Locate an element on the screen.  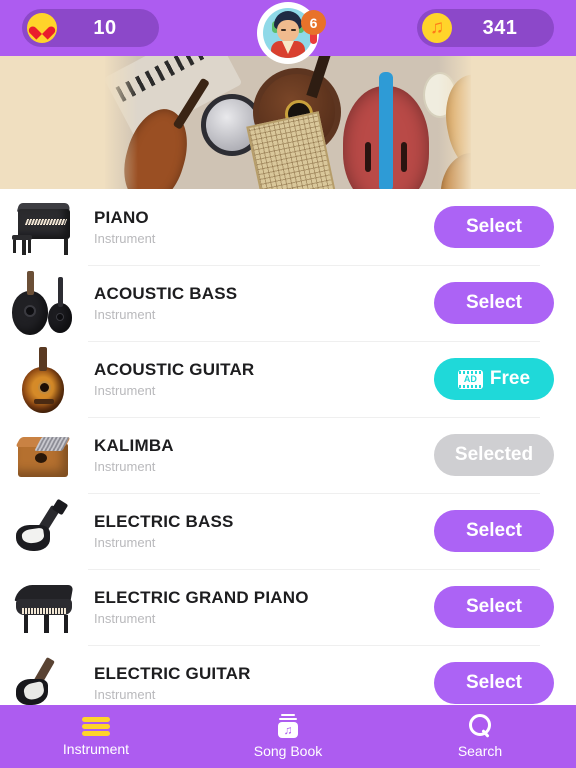
coins-value: 341 is located at coordinates (500, 27).